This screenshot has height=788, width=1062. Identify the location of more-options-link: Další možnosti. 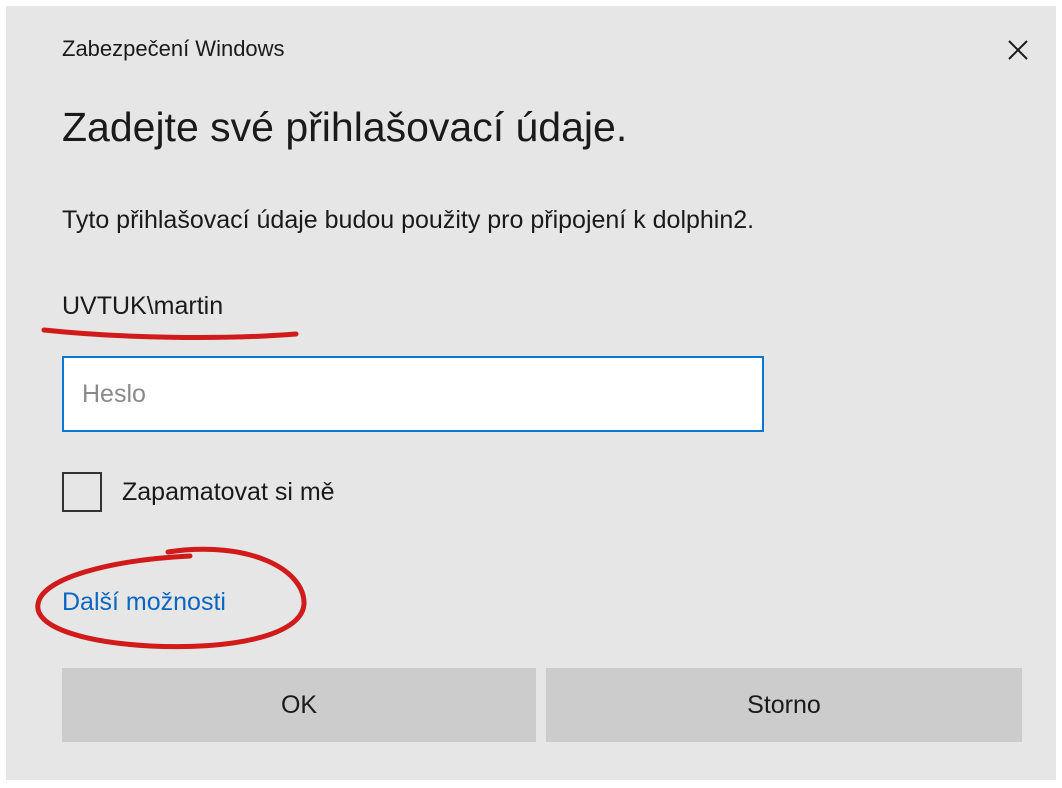
(144, 602).